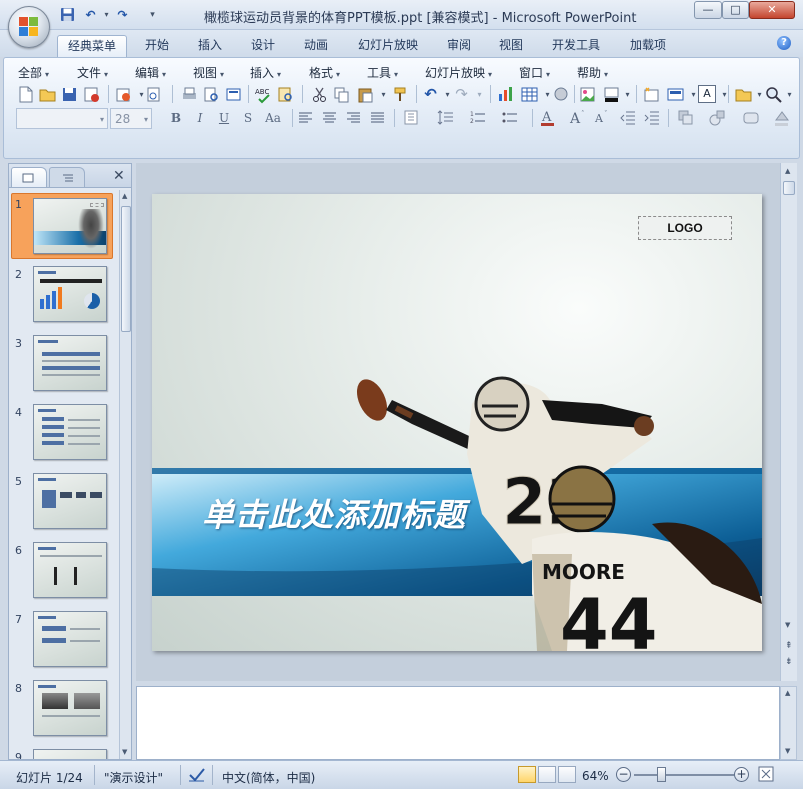  Describe the element at coordinates (561, 94) in the screenshot. I see `clip-art-icon` at that location.